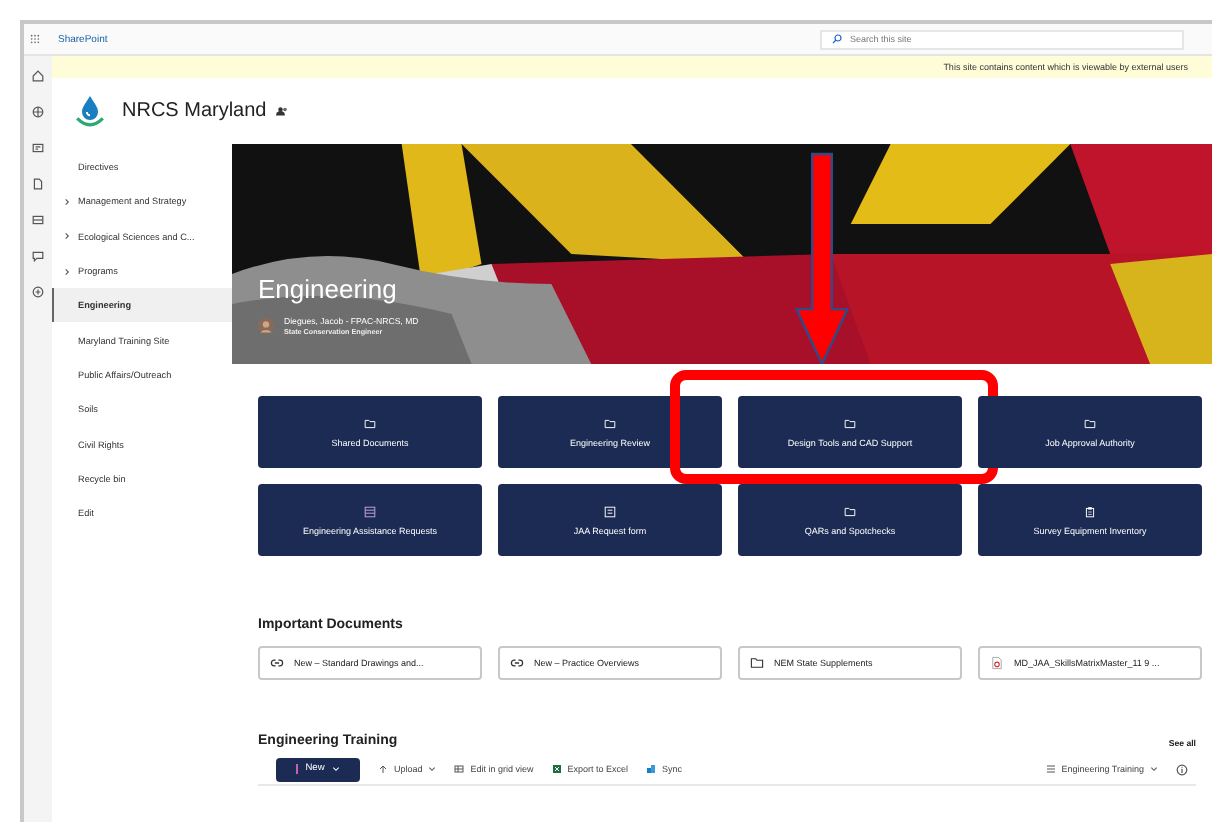  What do you see at coordinates (38, 292) in the screenshot?
I see `add-icon` at bounding box center [38, 292].